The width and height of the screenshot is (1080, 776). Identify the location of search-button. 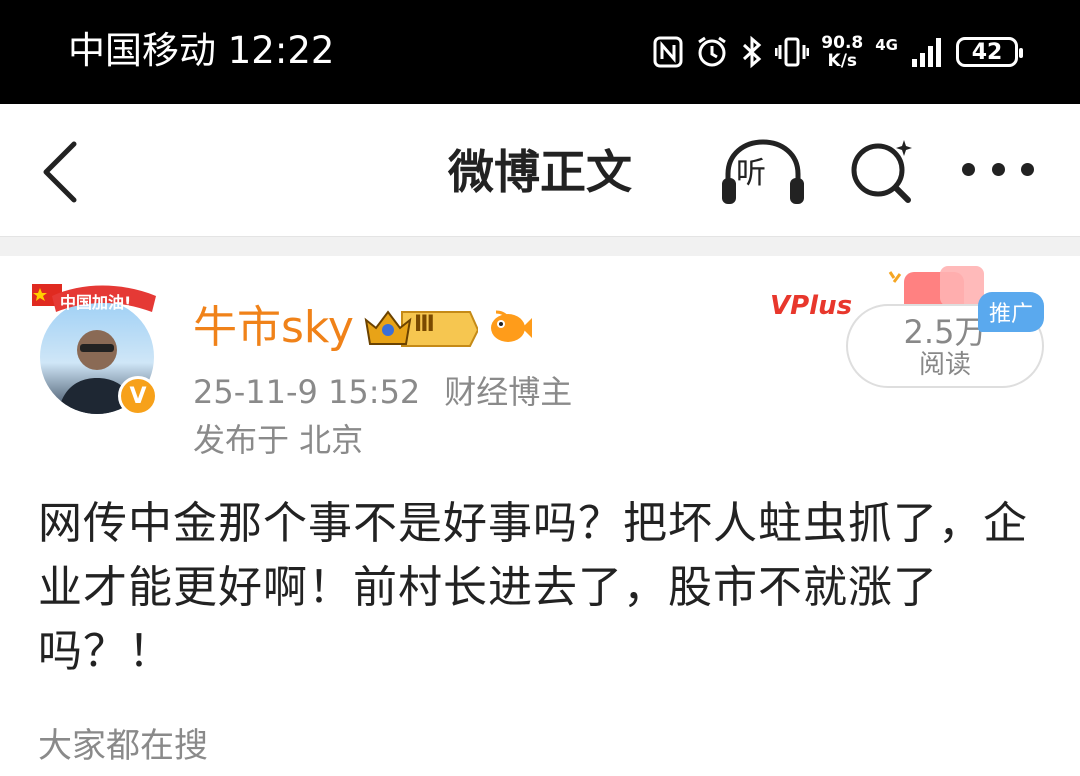
(882, 170).